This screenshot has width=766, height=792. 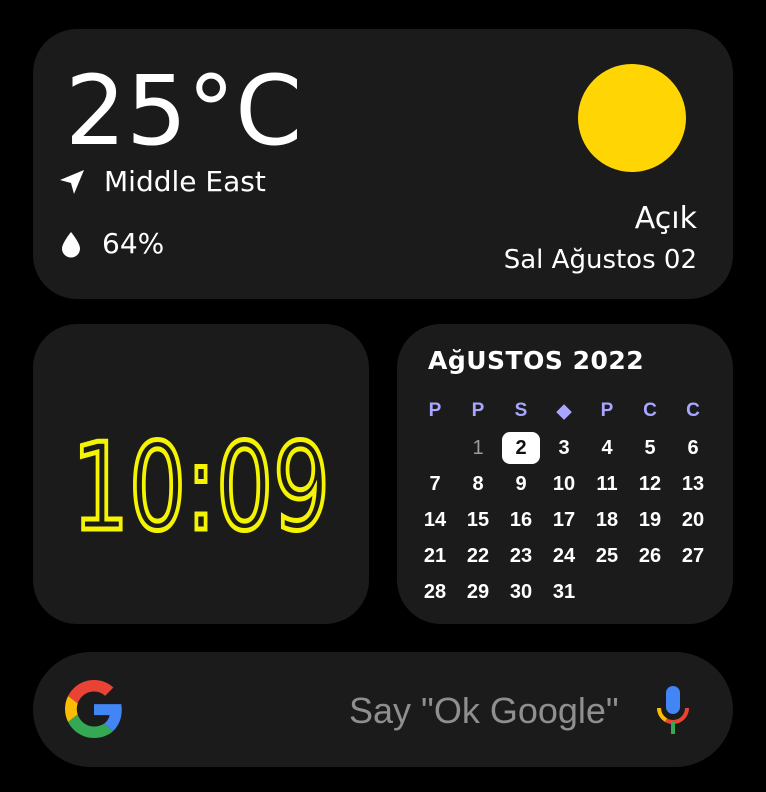 I want to click on google-g-icon, so click(x=93, y=709).